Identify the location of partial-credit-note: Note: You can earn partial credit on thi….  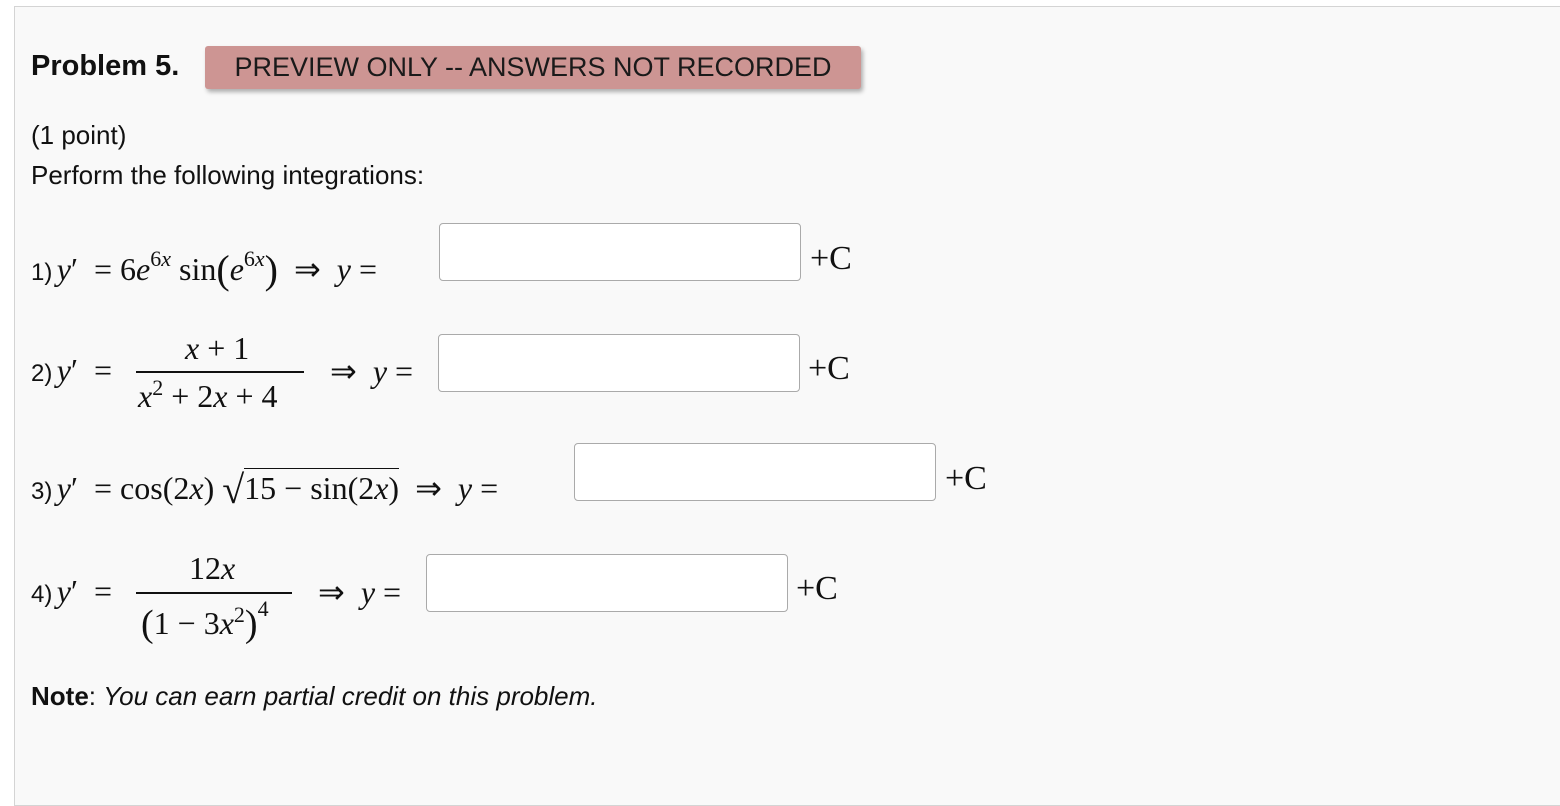
(314, 696).